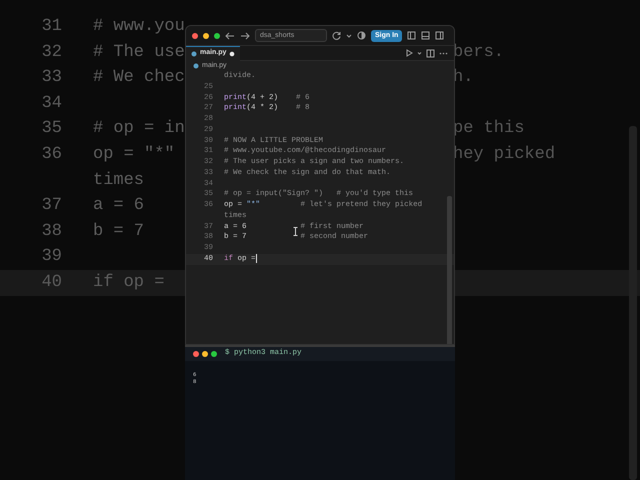  Describe the element at coordinates (51, 155) in the screenshot. I see `line-number: 36` at that location.